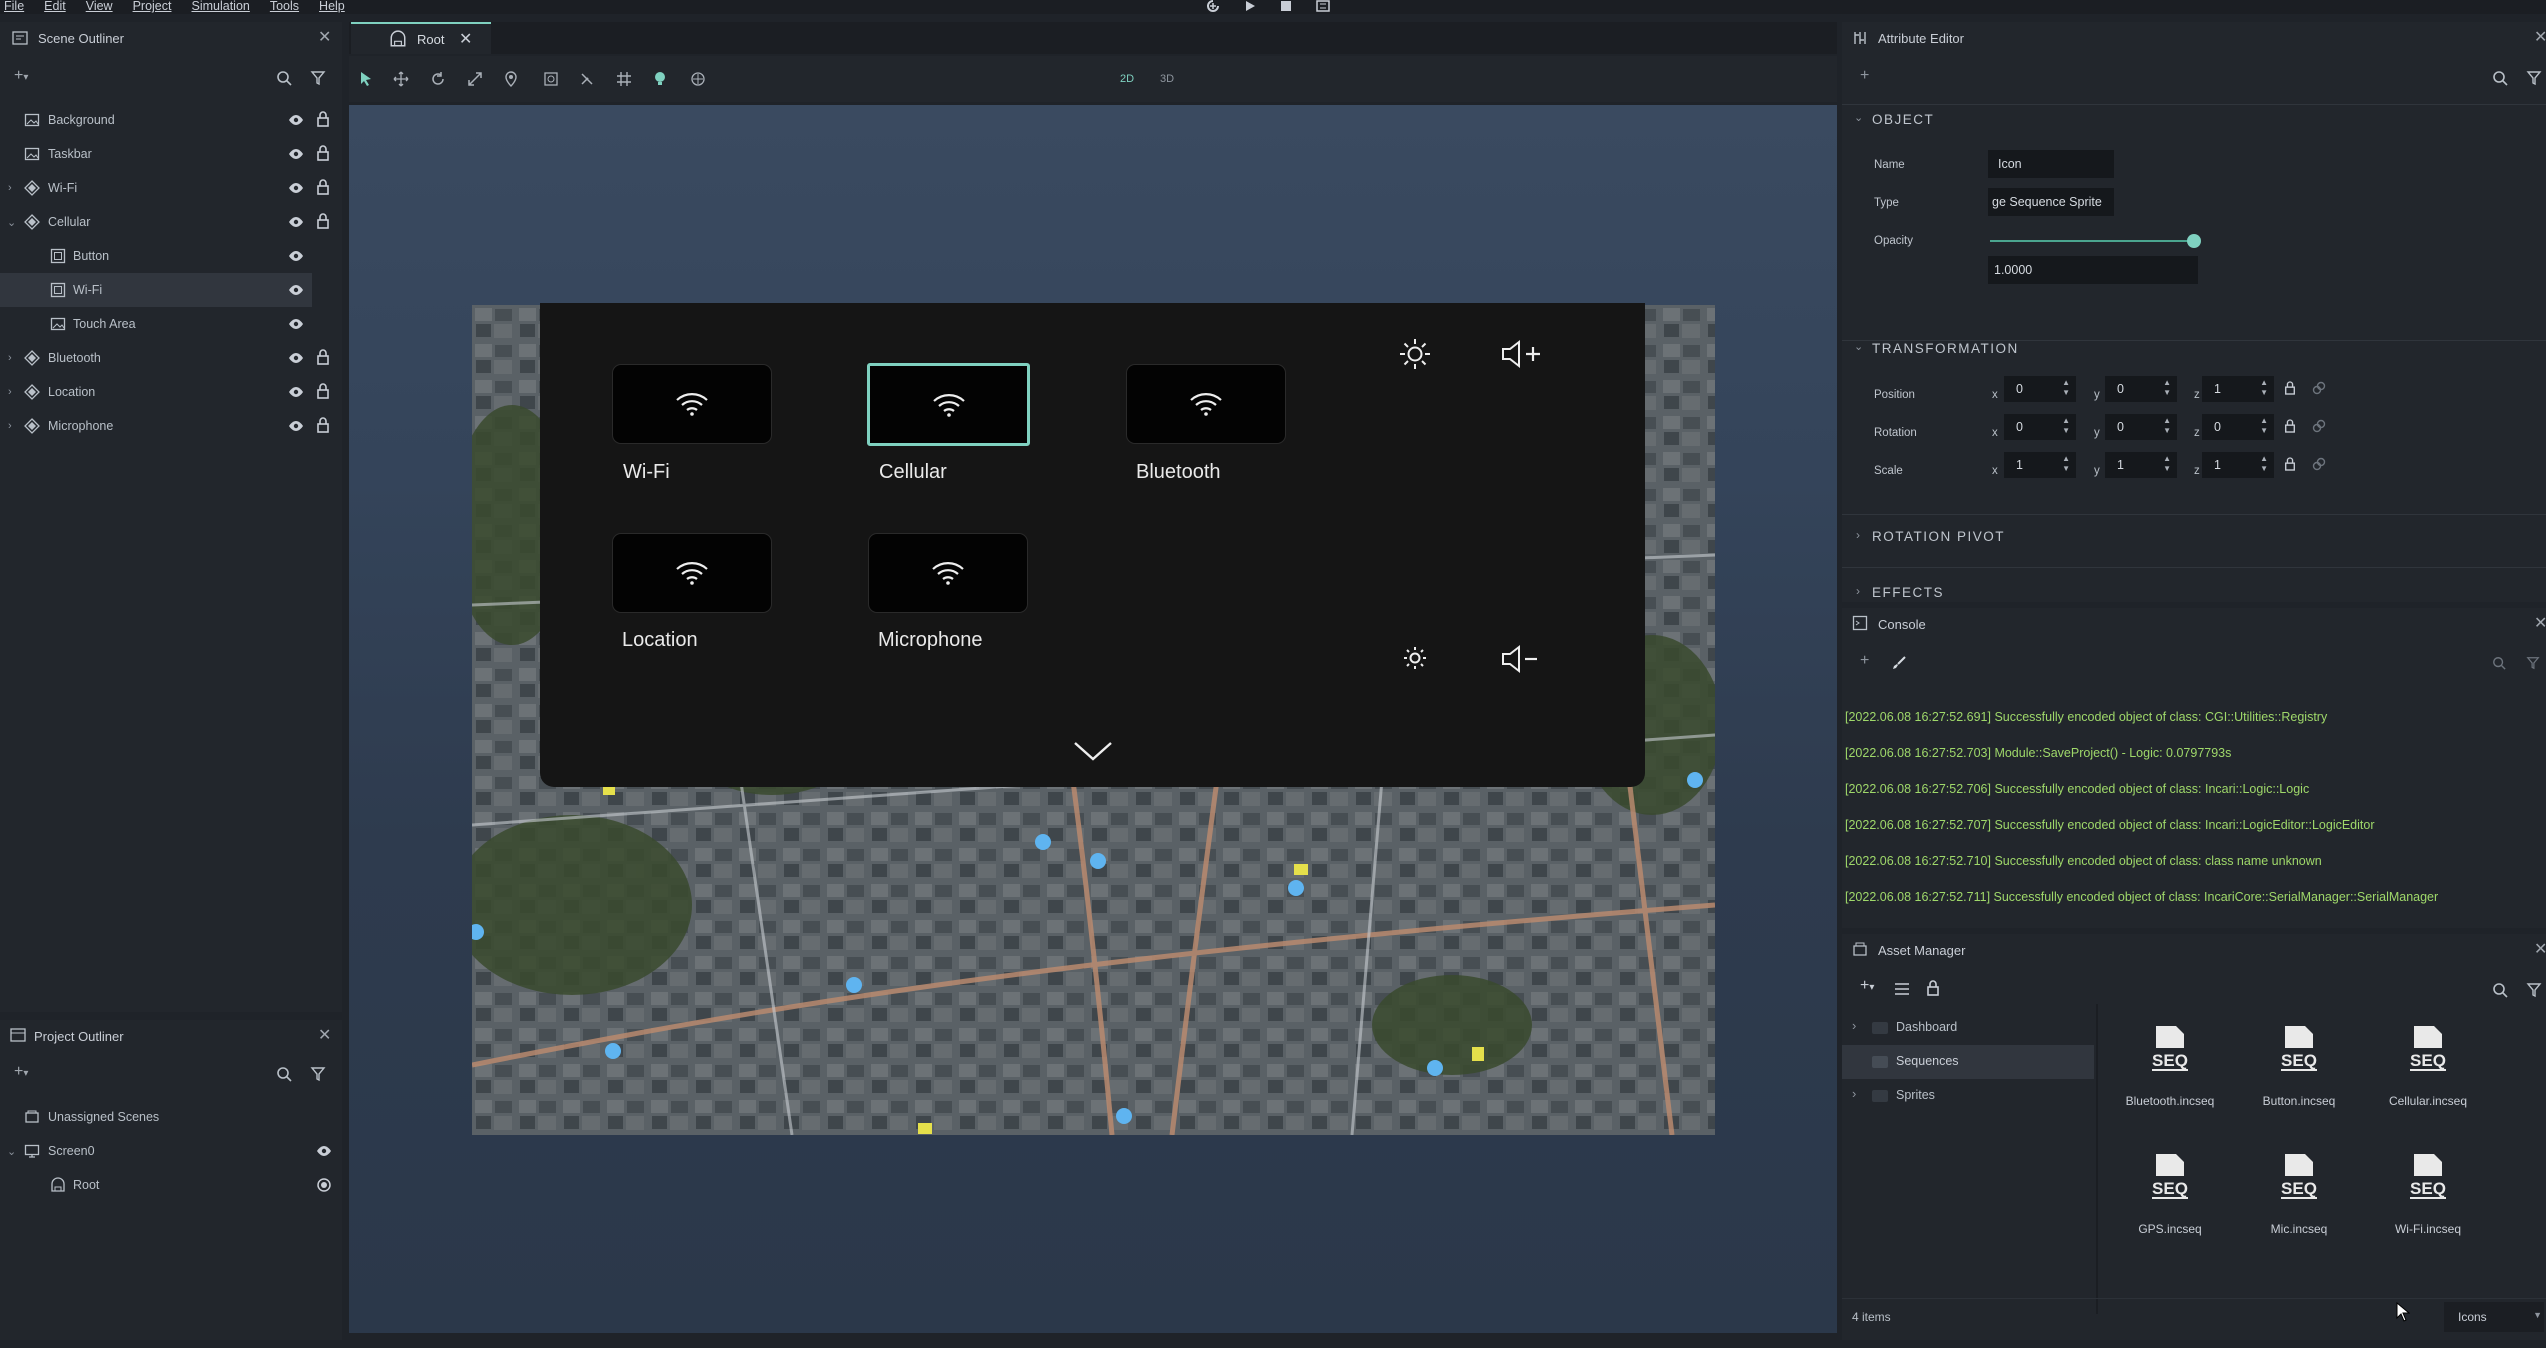  What do you see at coordinates (55, 6) in the screenshot?
I see `menu-edit: Edit` at bounding box center [55, 6].